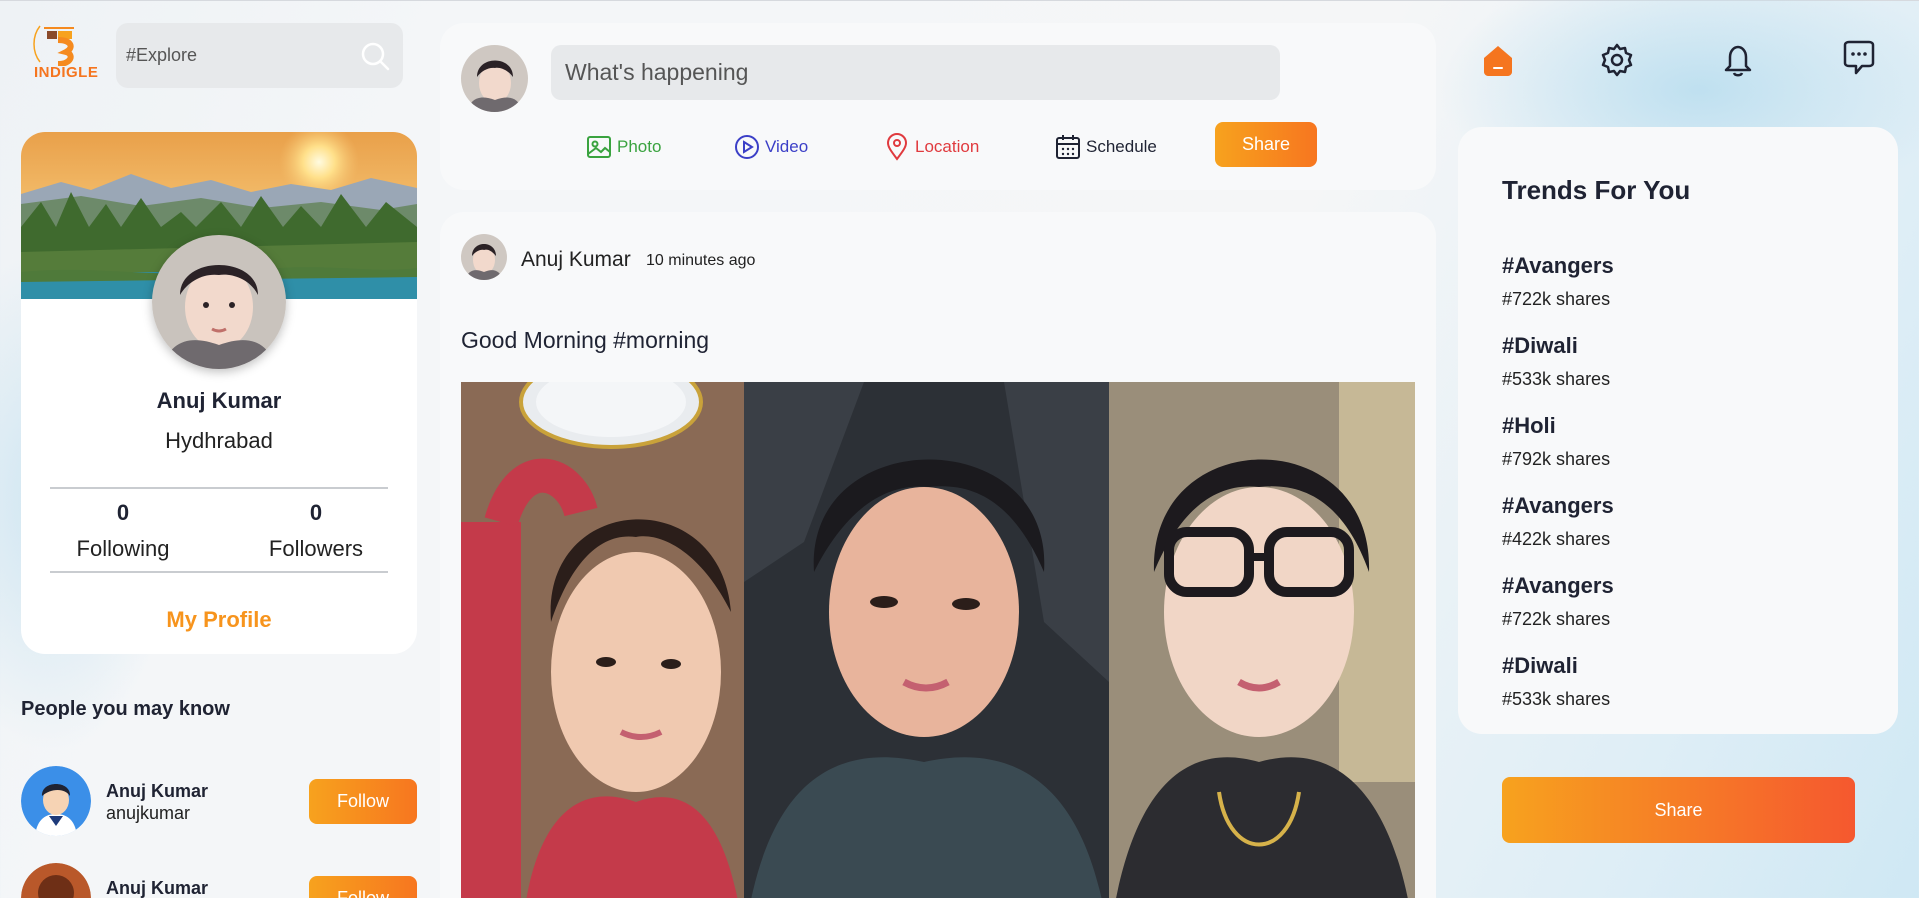 Image resolution: width=1919 pixels, height=898 pixels. What do you see at coordinates (747, 147) in the screenshot?
I see `video-icon` at bounding box center [747, 147].